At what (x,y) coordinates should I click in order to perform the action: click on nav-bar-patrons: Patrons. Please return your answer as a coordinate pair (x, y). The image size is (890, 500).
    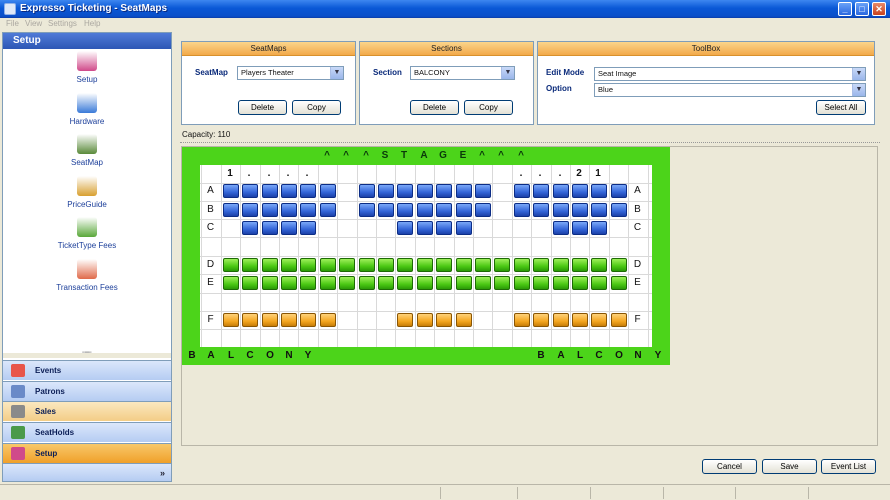
    Looking at the image, I should click on (87, 391).